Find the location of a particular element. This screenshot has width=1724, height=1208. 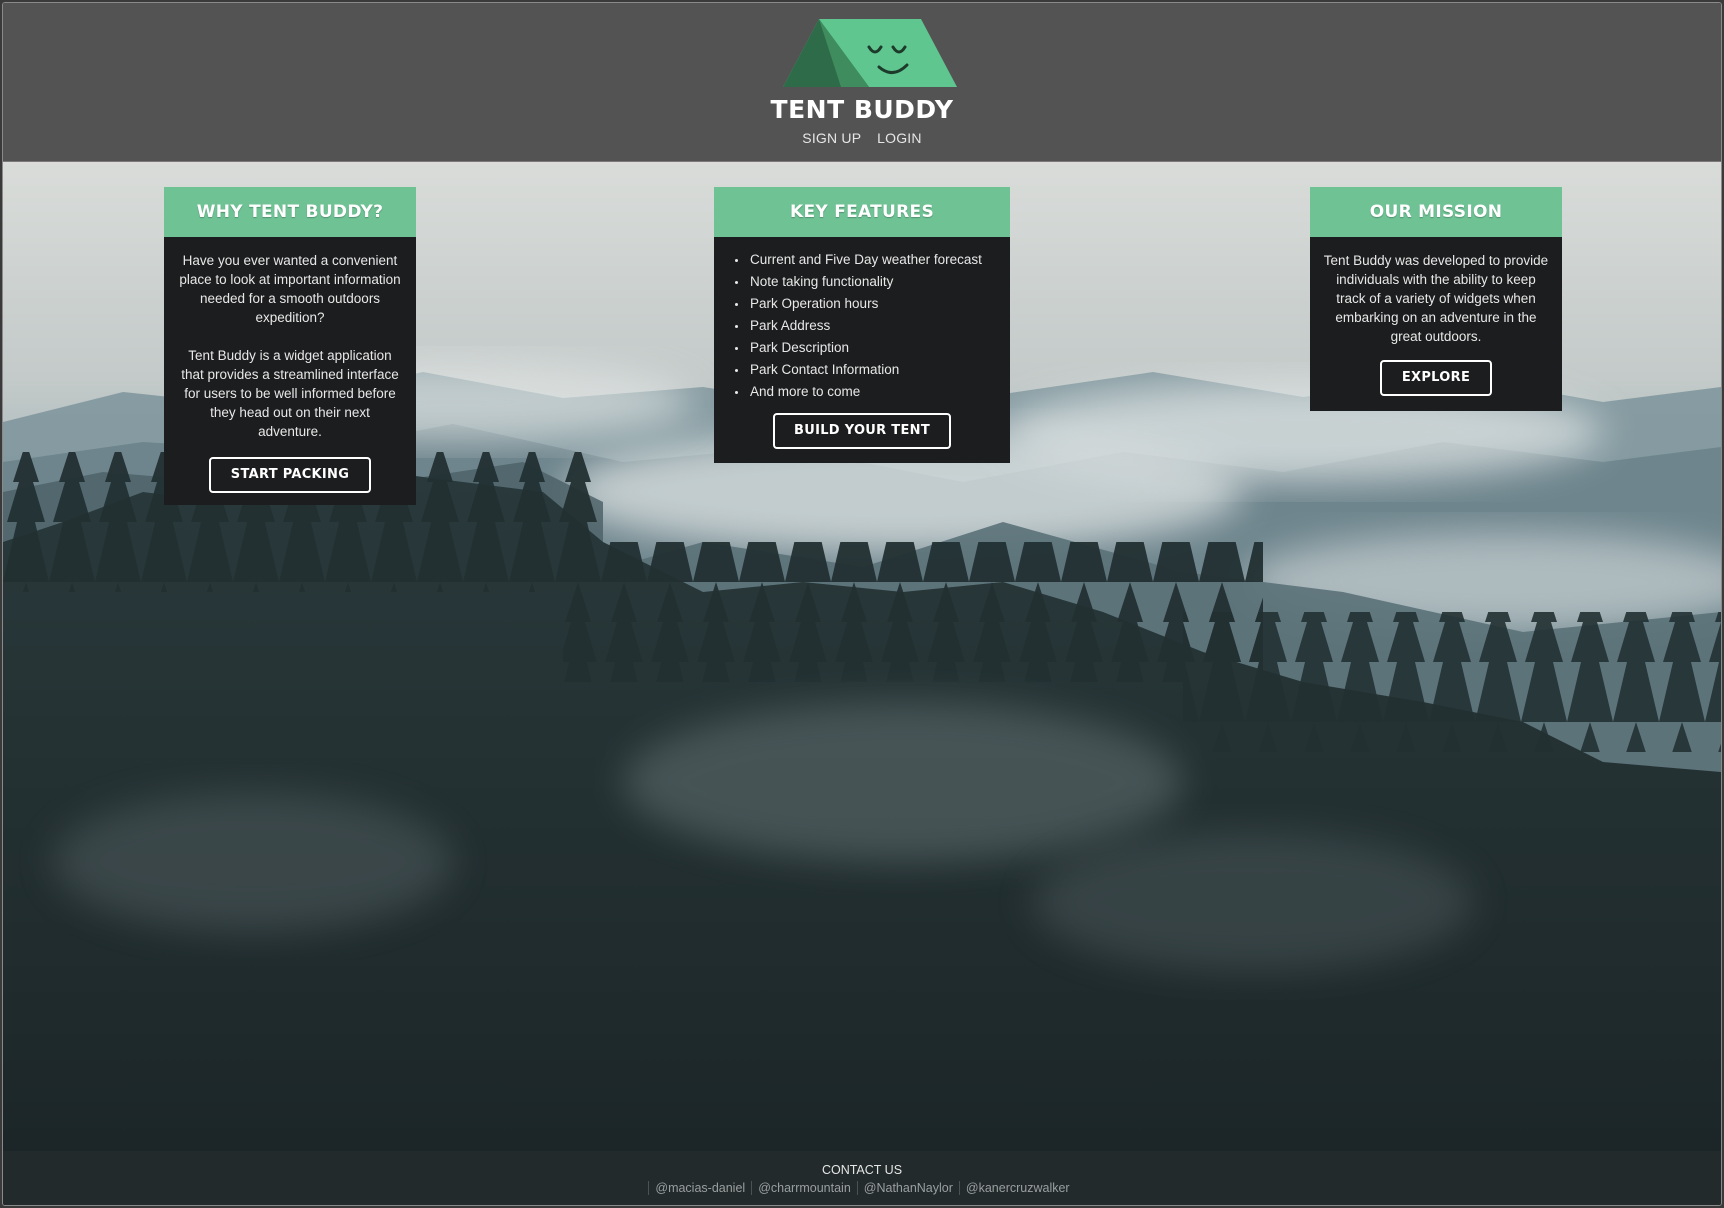

nav-sign-up-link: SIGN UP is located at coordinates (831, 138).